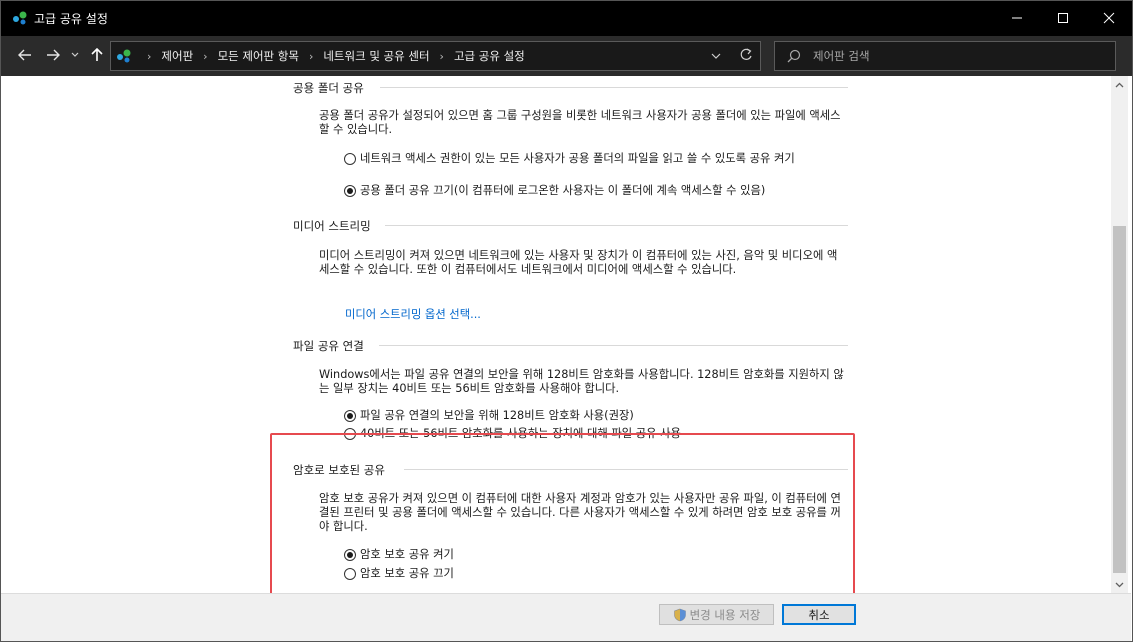 The width and height of the screenshot is (1133, 642). I want to click on refresh-button, so click(746, 57).